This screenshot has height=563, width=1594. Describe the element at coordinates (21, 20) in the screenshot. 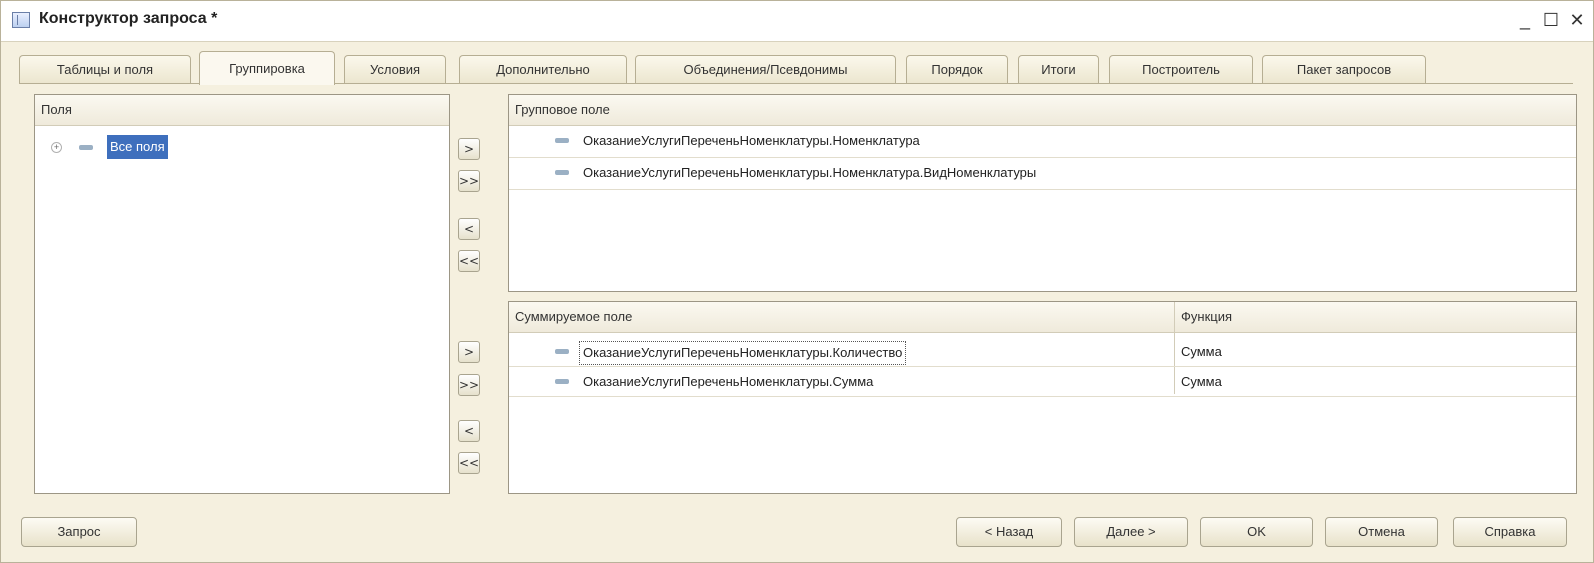

I see `query-window-icon` at that location.